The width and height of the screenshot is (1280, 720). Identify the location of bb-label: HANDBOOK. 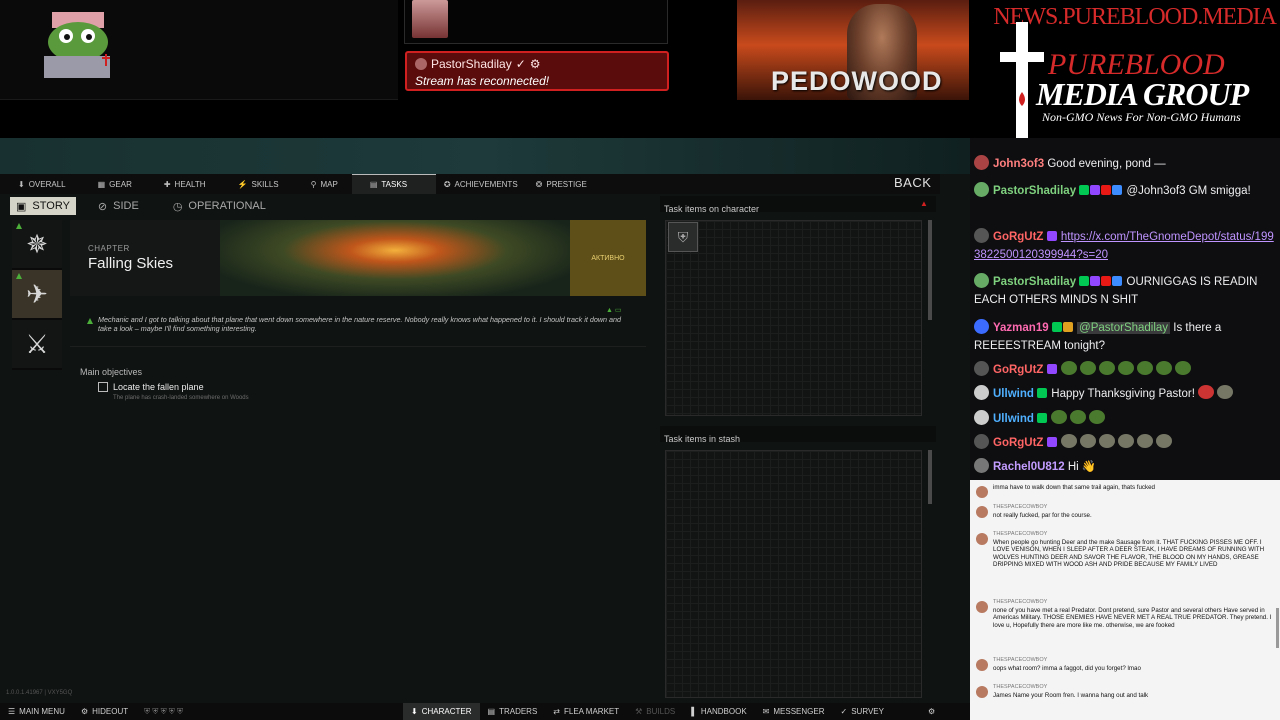
(723, 711).